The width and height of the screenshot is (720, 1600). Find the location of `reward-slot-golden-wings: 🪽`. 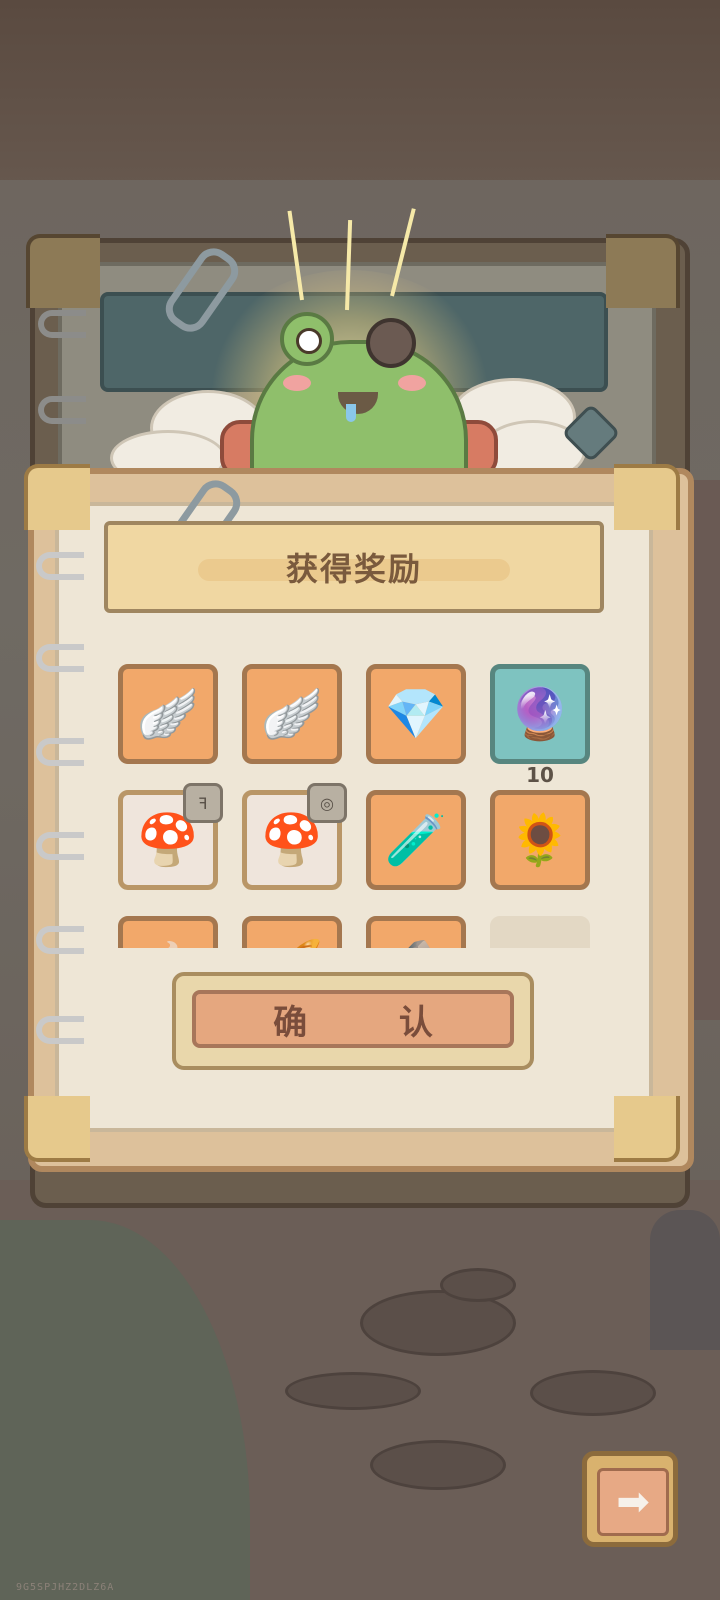

reward-slot-golden-wings: 🪽 is located at coordinates (292, 714).